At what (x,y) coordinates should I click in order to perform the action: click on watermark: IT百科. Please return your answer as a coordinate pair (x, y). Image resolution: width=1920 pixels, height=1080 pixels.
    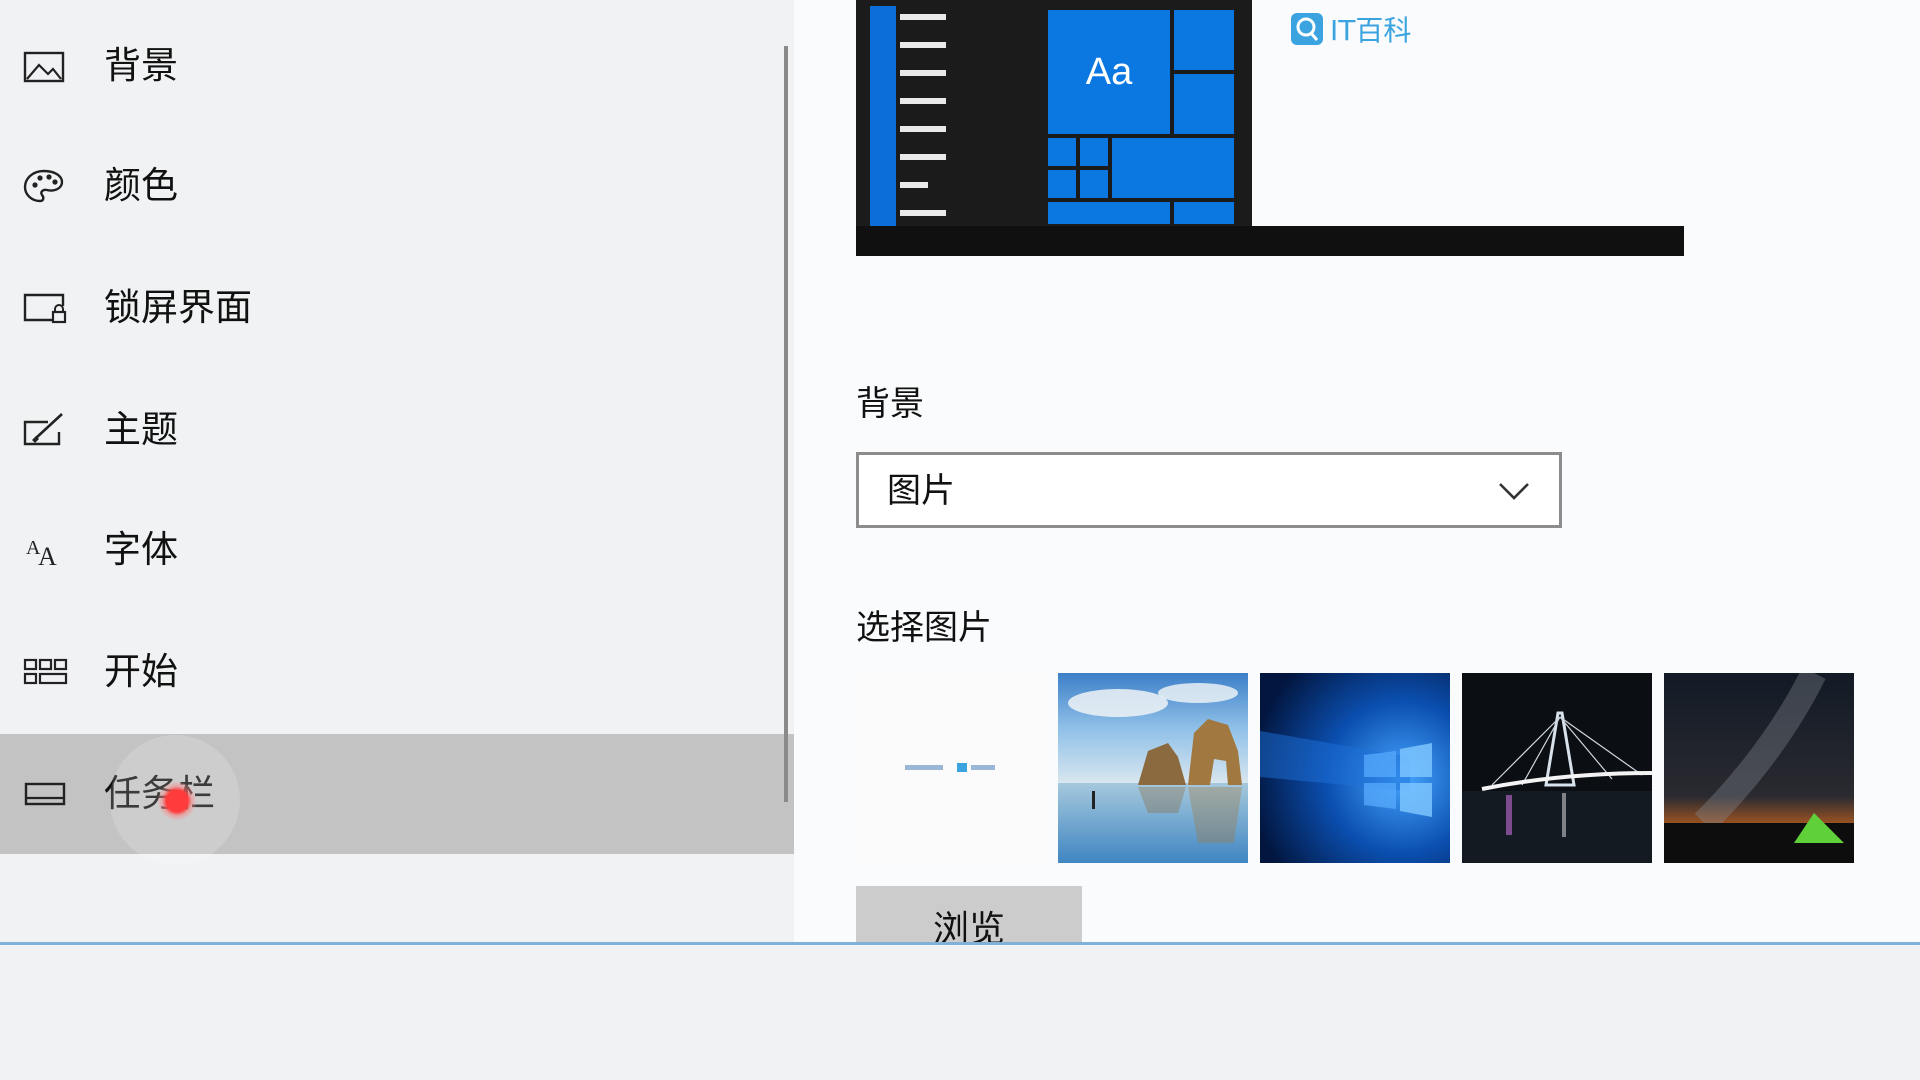
    Looking at the image, I should click on (1350, 29).